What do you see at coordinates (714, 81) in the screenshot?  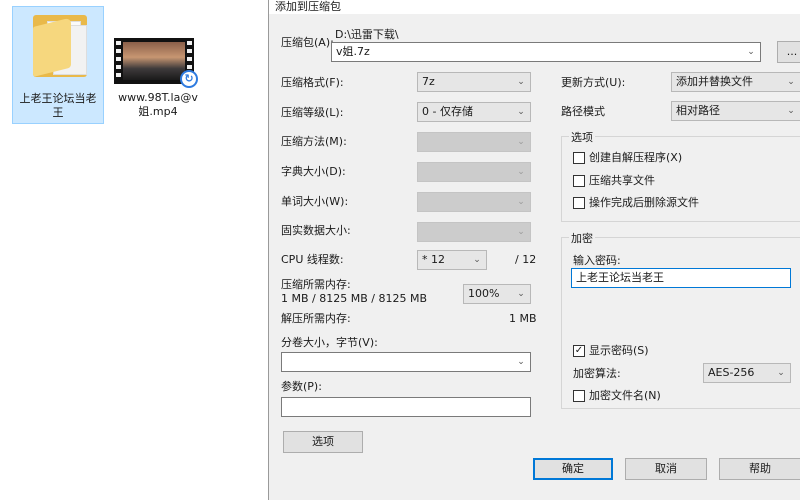 I see `update-value: 添加并替换文件` at bounding box center [714, 81].